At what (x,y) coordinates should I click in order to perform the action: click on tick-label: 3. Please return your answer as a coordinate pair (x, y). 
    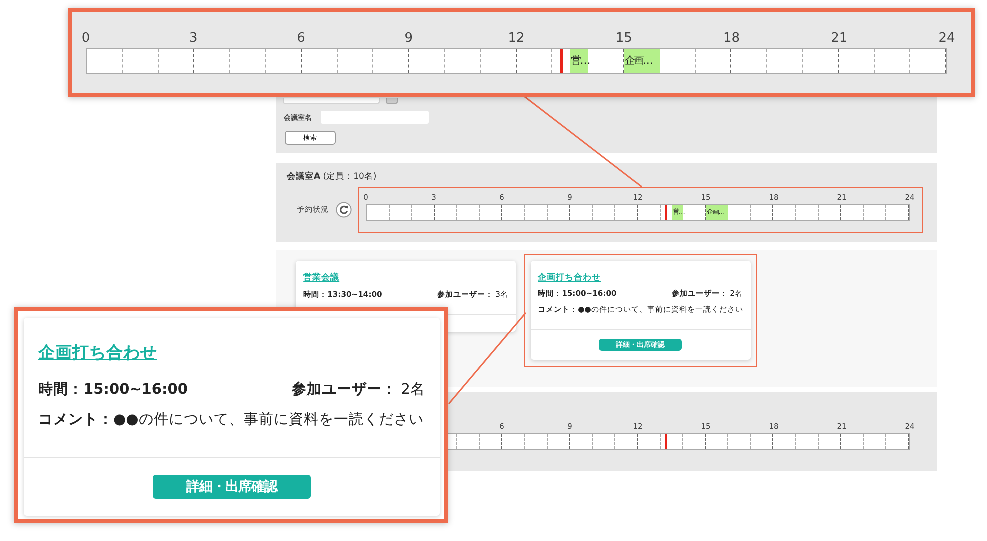
    Looking at the image, I should click on (193, 39).